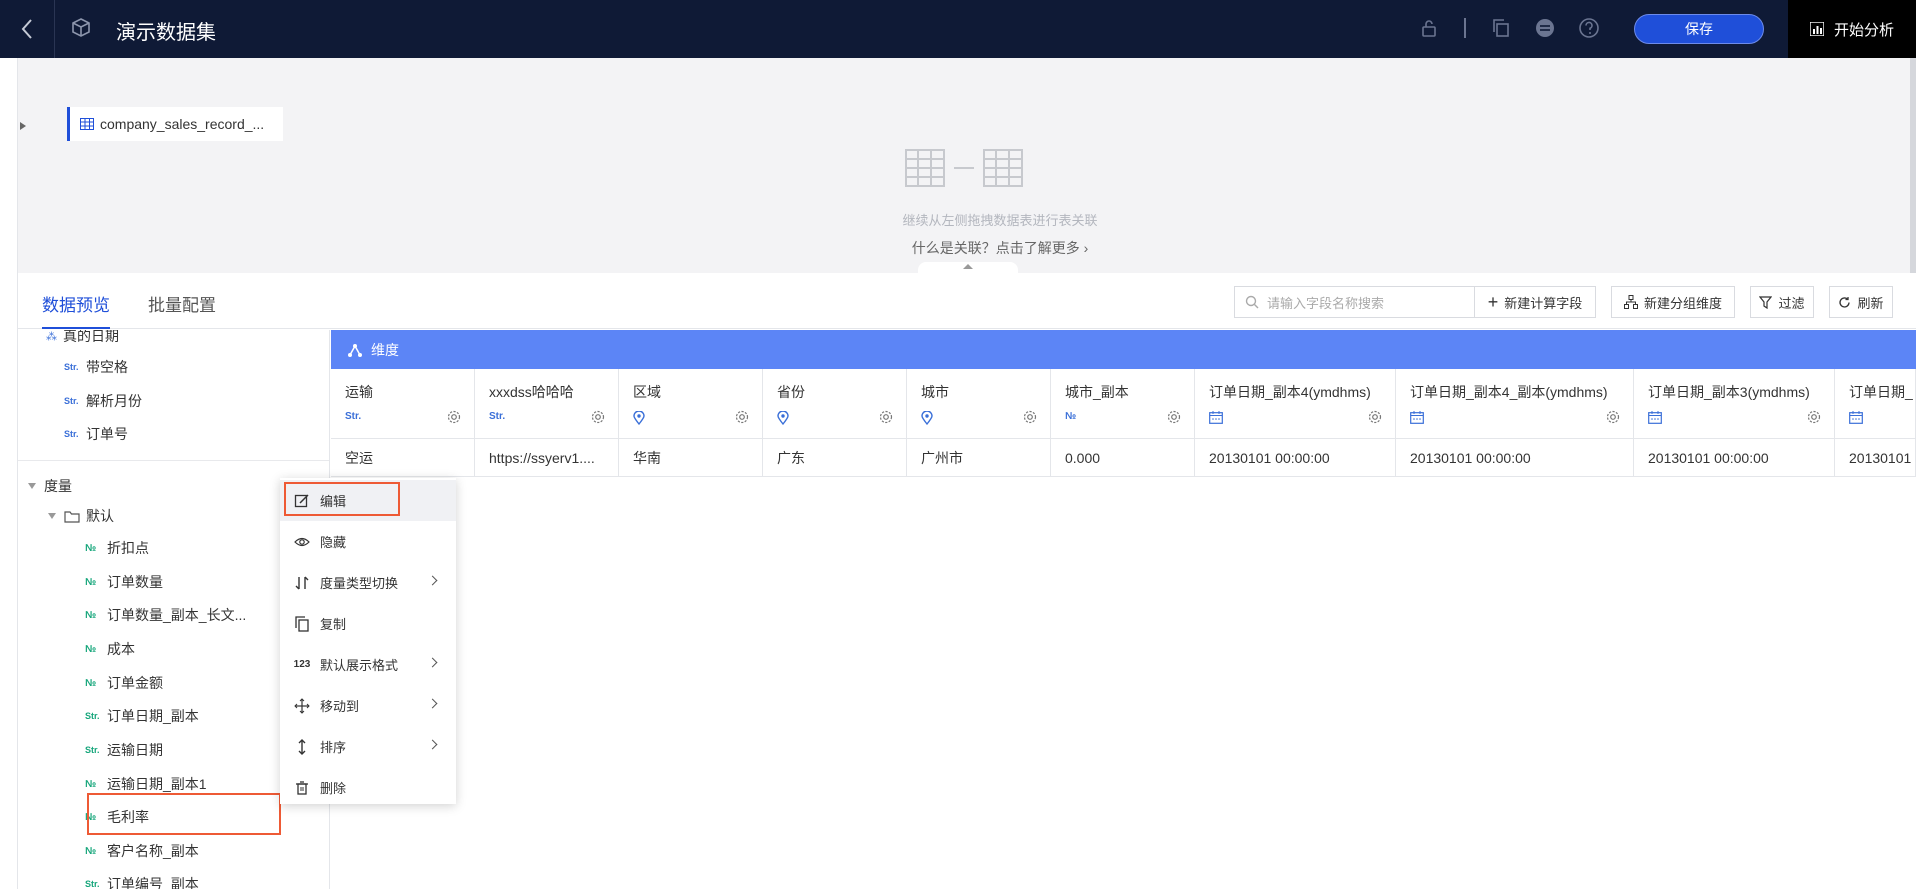 The image size is (1916, 889). I want to click on copy-icon, so click(1501, 28).